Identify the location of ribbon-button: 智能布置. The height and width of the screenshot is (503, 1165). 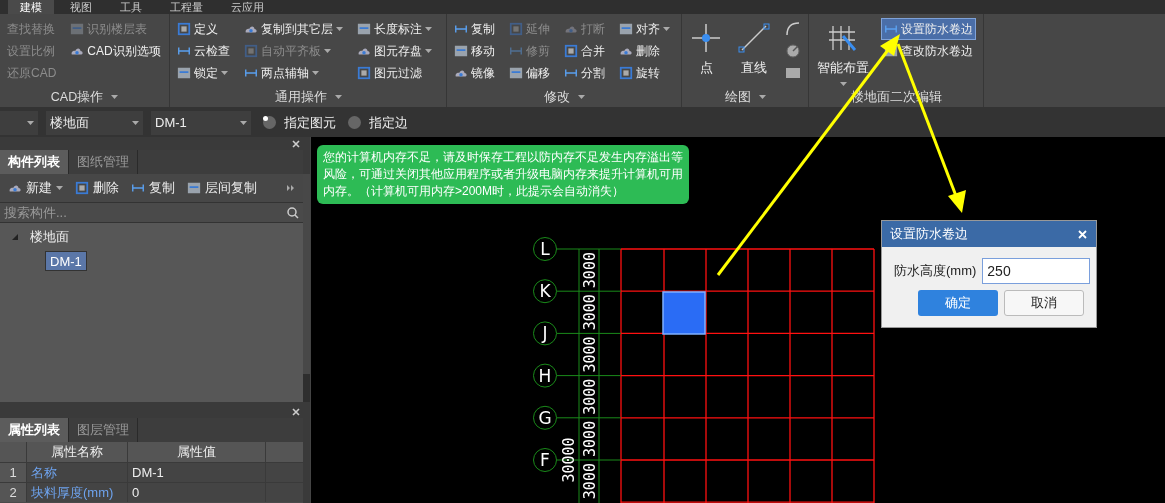
(843, 52).